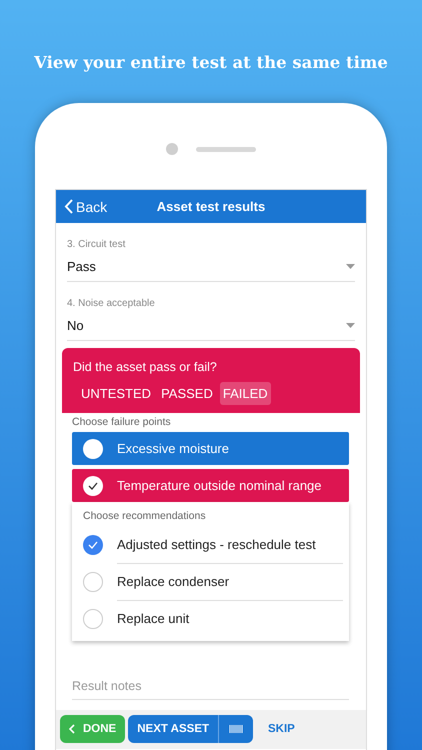  Describe the element at coordinates (145, 367) in the screenshot. I see `result-question: Did the asset pass or fail?` at that location.